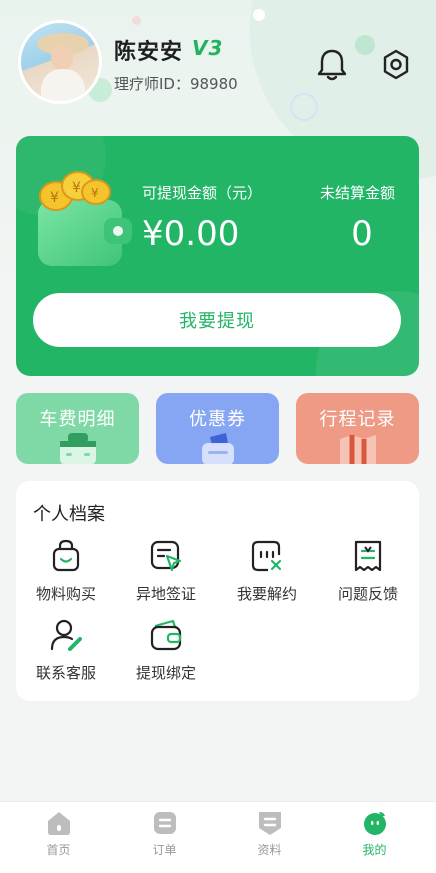 This screenshot has height=873, width=436. What do you see at coordinates (269, 850) in the screenshot?
I see `nav-label: 资料` at bounding box center [269, 850].